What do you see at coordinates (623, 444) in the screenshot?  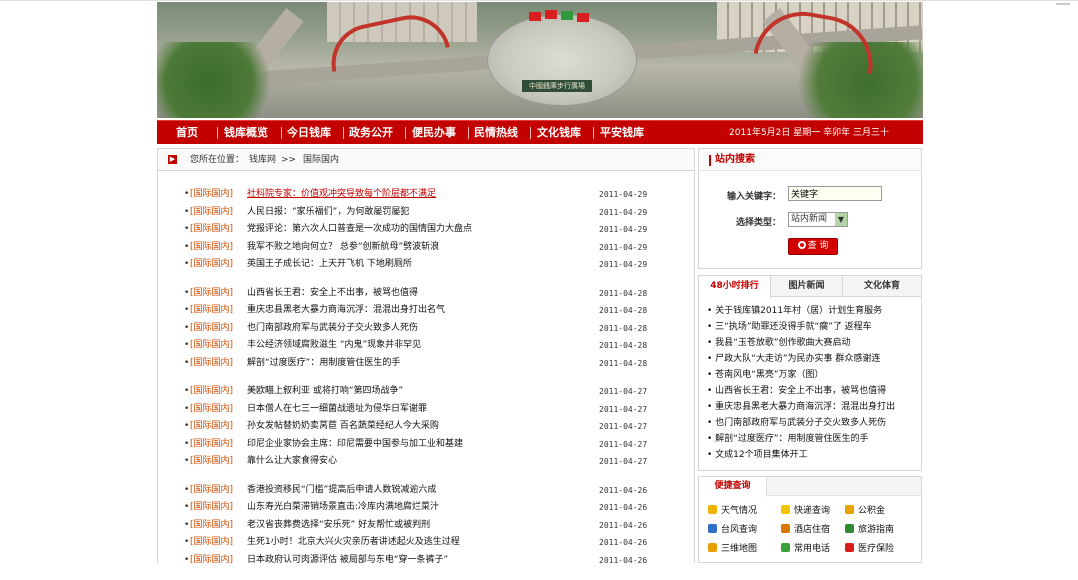 I see `news-date: 2011-04-27` at bounding box center [623, 444].